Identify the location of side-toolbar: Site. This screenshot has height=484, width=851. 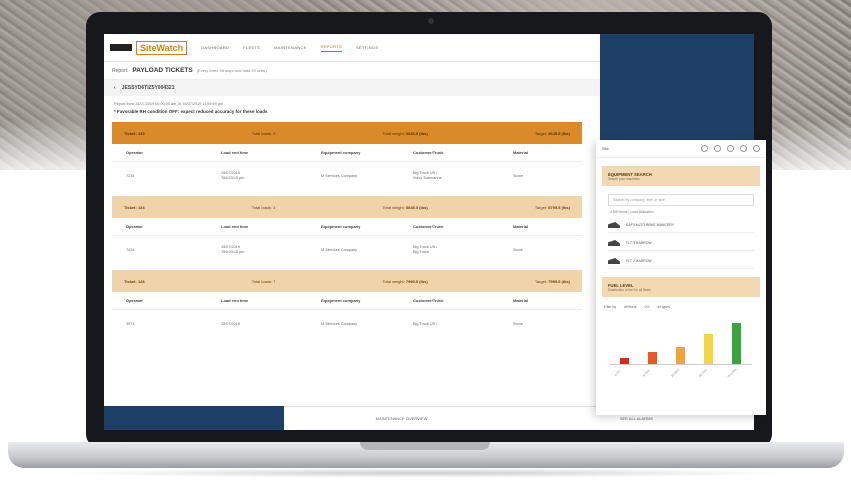
(681, 149).